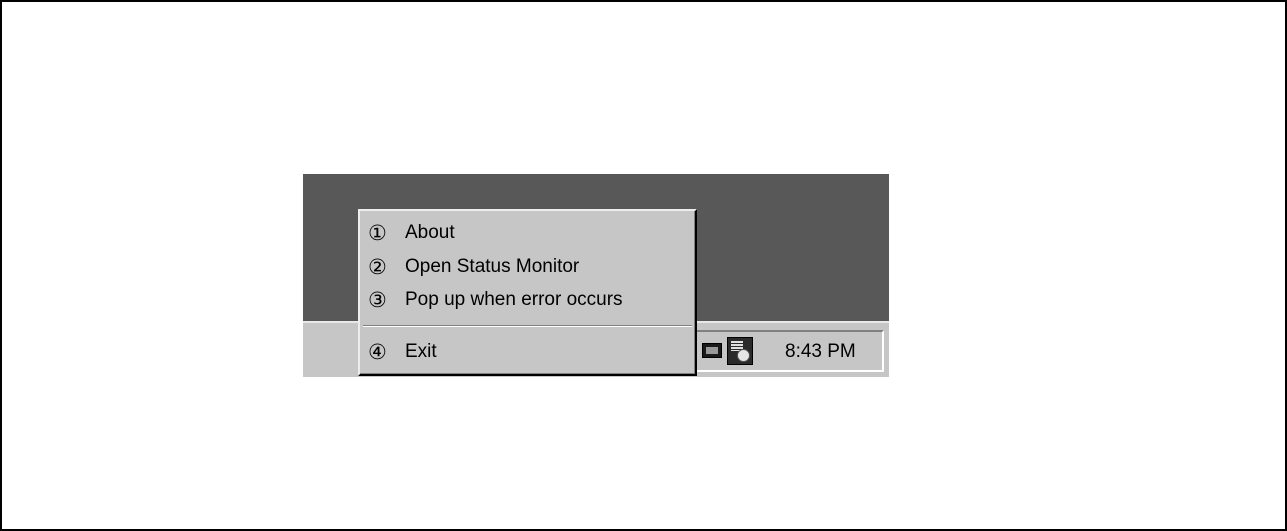 The width and height of the screenshot is (1287, 531). I want to click on menu-item-label: Pop up when error occurs, so click(514, 299).